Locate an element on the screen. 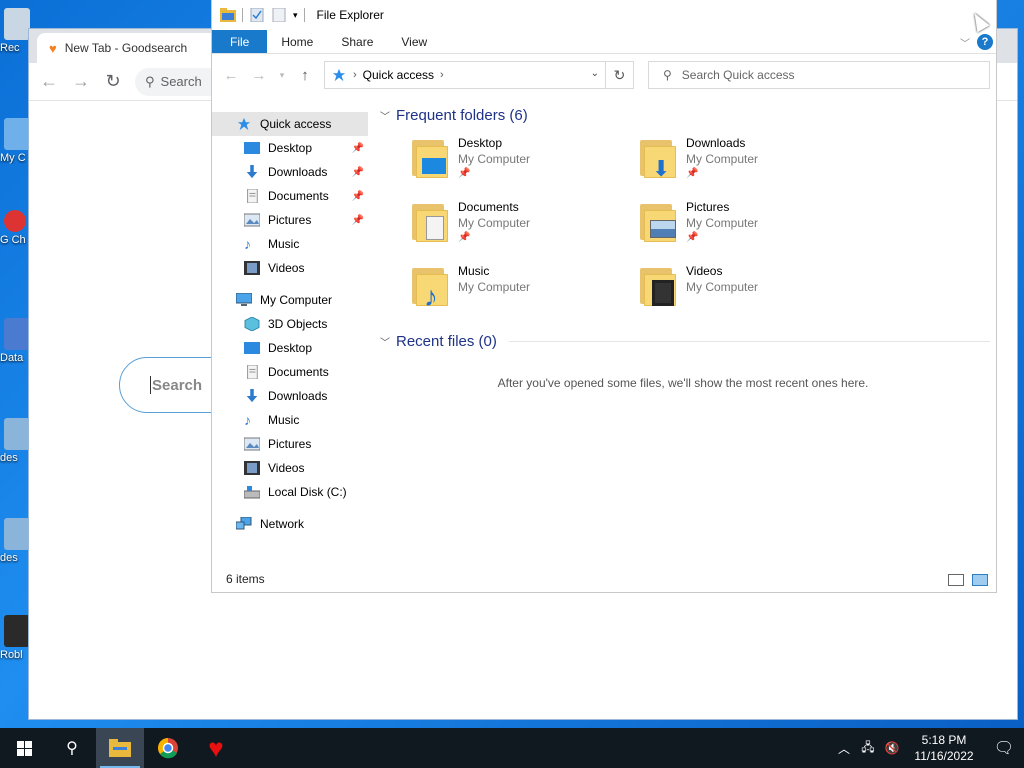  folder-tile-downloads: ⬇ Downloads My Computer 📌 is located at coordinates (754, 164).